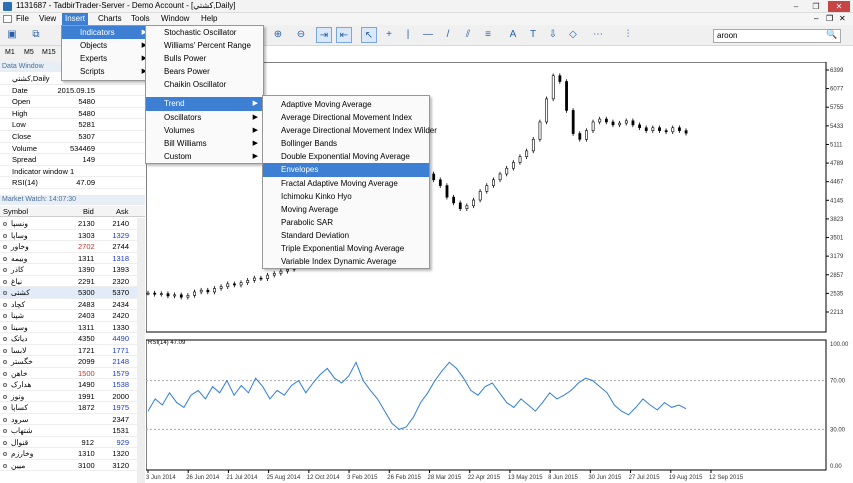  I want to click on doc-restore-button: ❐, so click(829, 19).